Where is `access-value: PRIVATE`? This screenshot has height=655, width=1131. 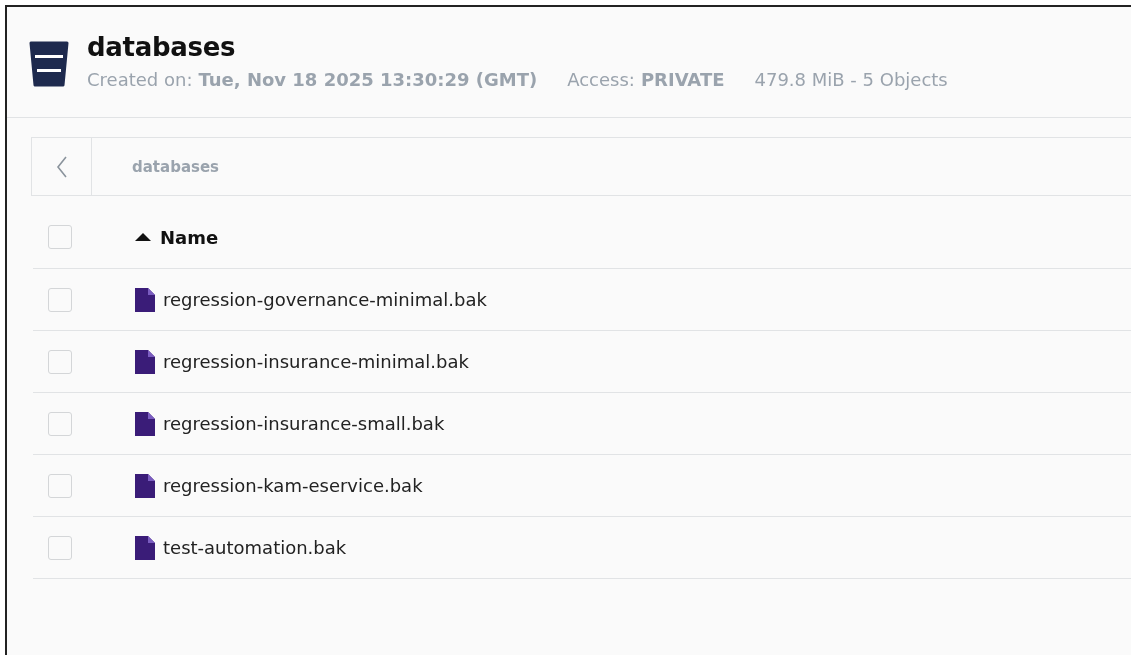 access-value: PRIVATE is located at coordinates (682, 79).